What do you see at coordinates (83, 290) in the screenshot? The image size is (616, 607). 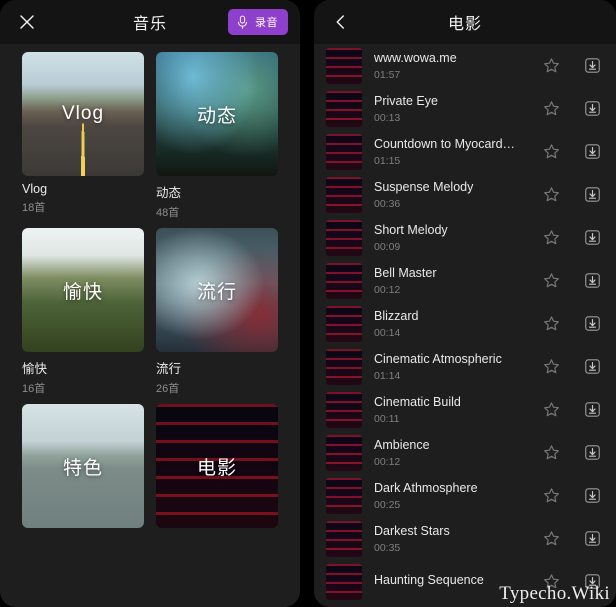 I see `category-thumbnail: 愉快` at bounding box center [83, 290].